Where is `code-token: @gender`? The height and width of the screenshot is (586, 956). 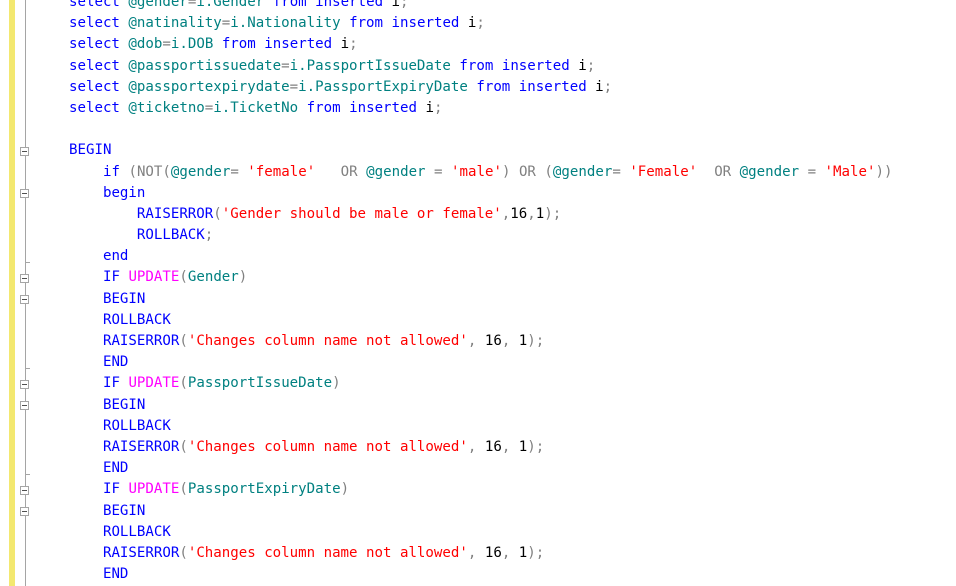 code-token: @gender is located at coordinates (200, 171).